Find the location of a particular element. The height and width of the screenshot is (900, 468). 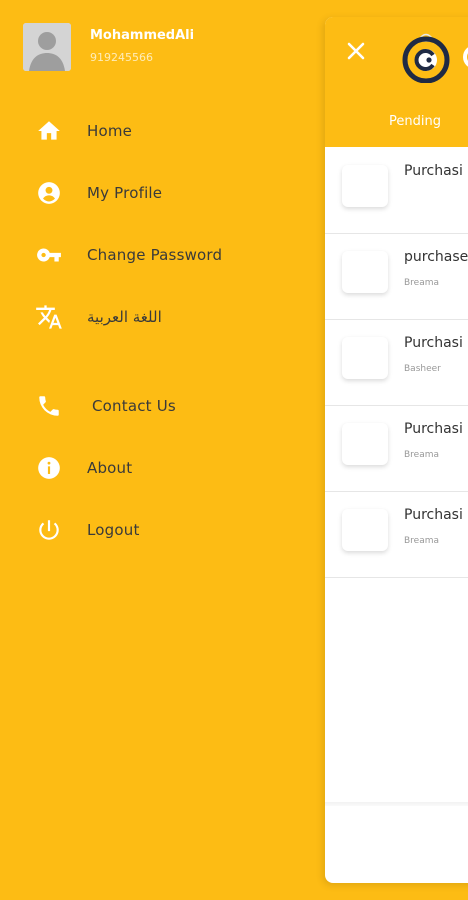

account-circle-icon is located at coordinates (49, 193).